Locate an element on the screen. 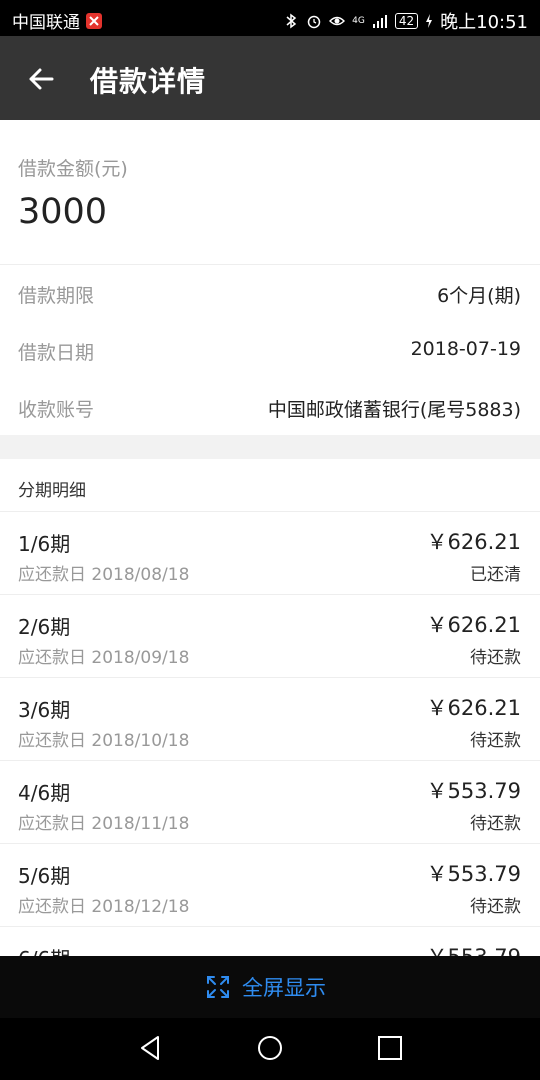 This screenshot has height=1080, width=540. system-nav-bar is located at coordinates (270, 1049).